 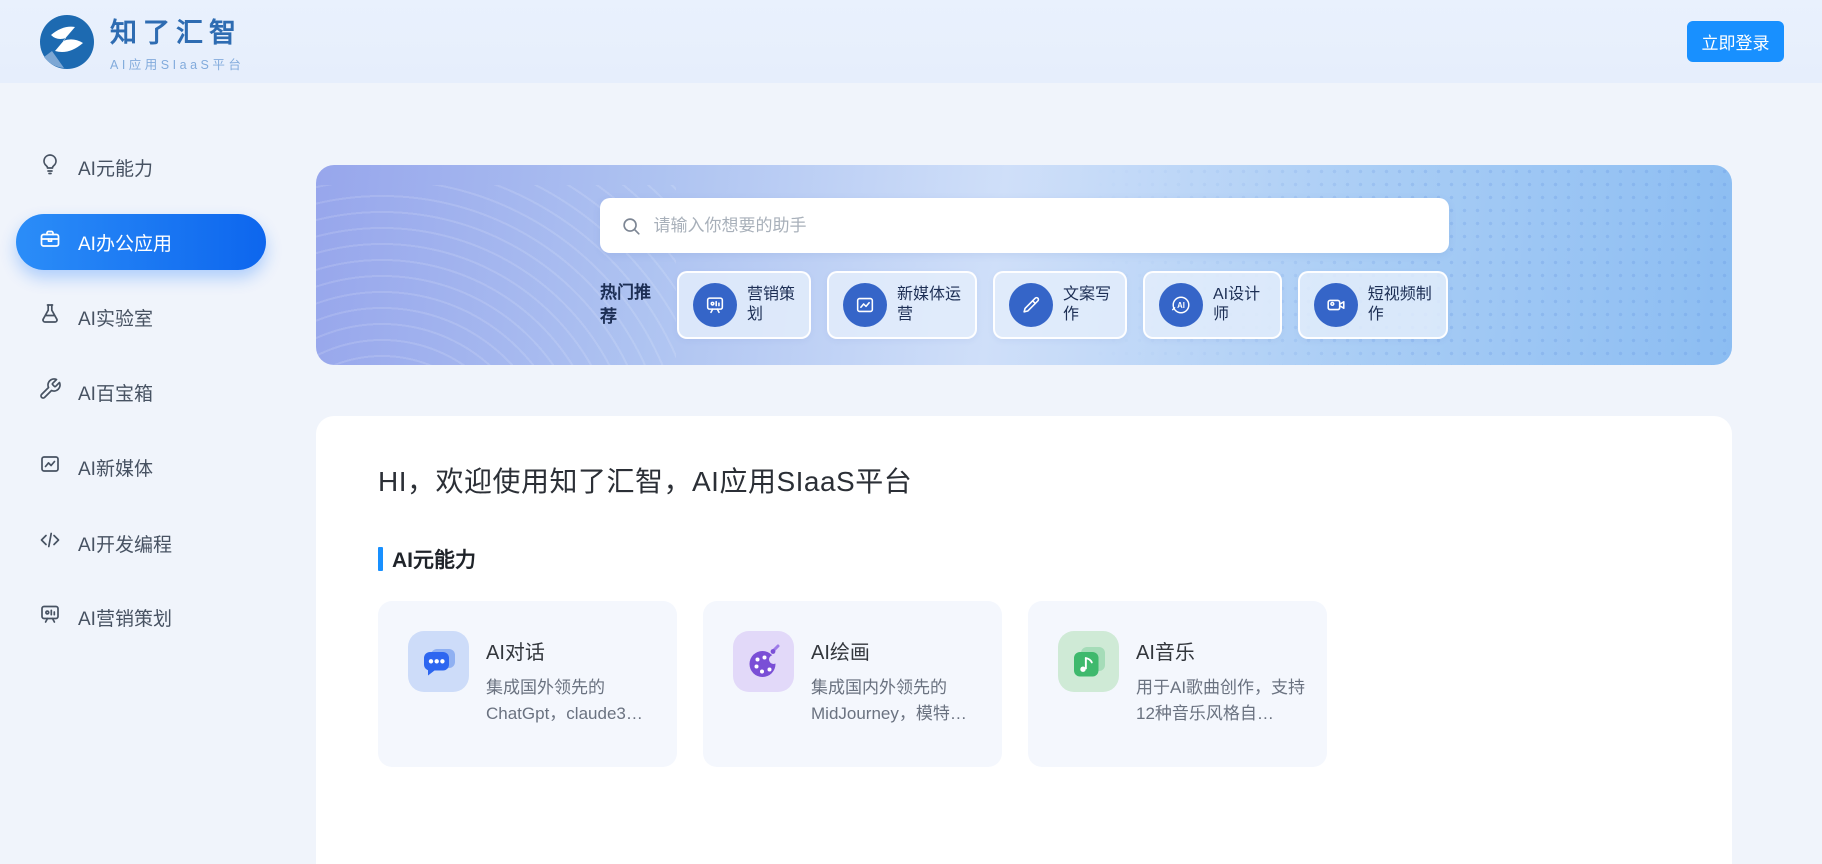 I want to click on chip-short-video: 短视频制作, so click(x=1372, y=305).